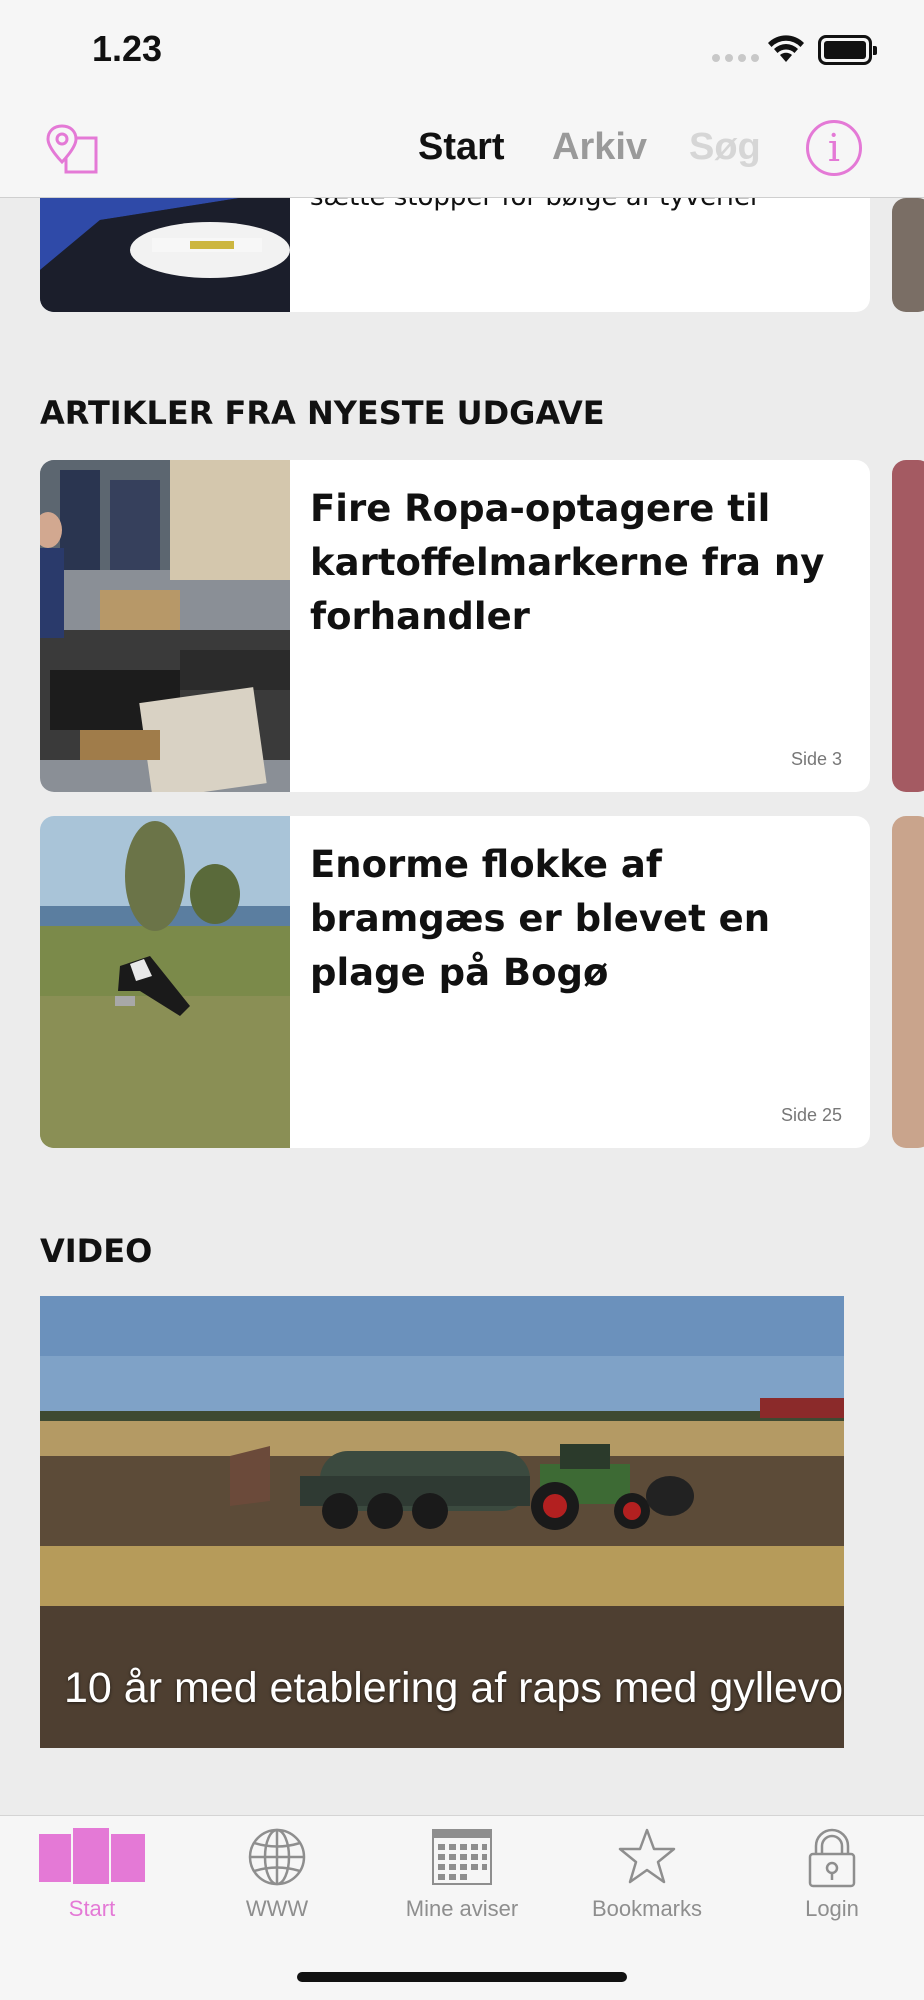  What do you see at coordinates (92, 1908) in the screenshot?
I see `tabbar-label: Start` at bounding box center [92, 1908].